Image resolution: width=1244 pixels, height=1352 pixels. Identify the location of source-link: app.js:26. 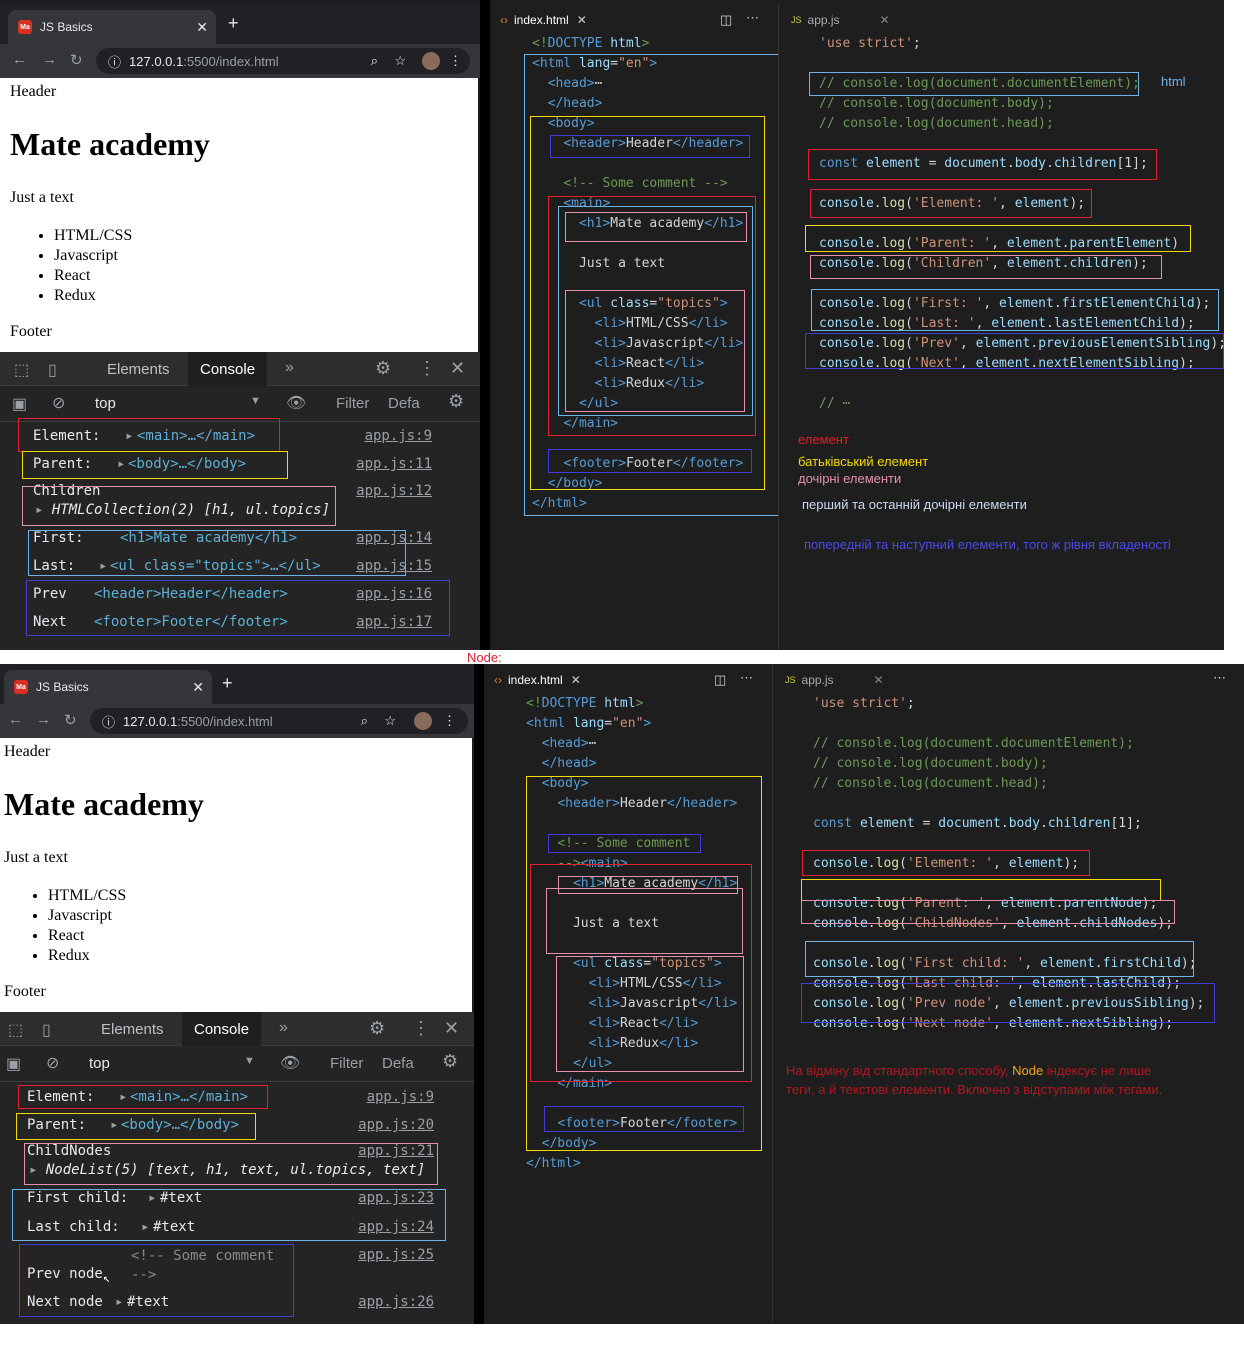
(396, 1302).